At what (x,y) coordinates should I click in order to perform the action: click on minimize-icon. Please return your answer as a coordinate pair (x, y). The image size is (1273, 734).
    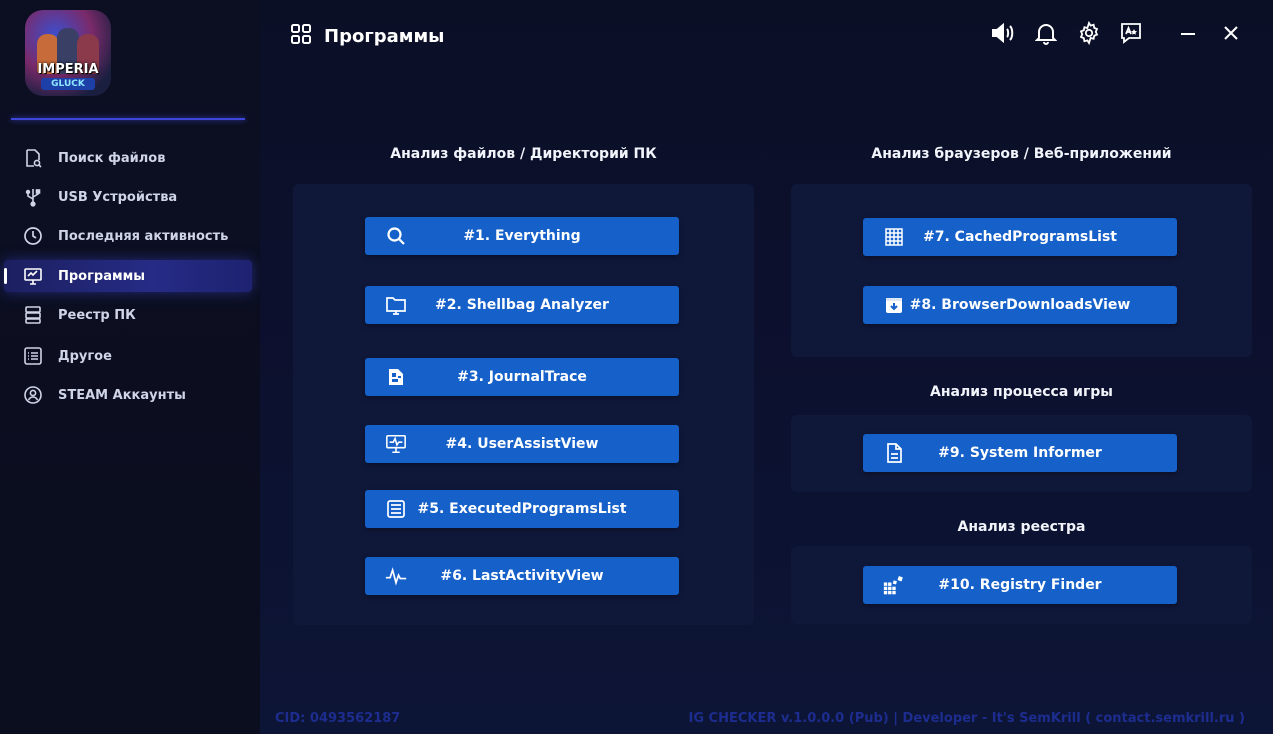
    Looking at the image, I should click on (1188, 33).